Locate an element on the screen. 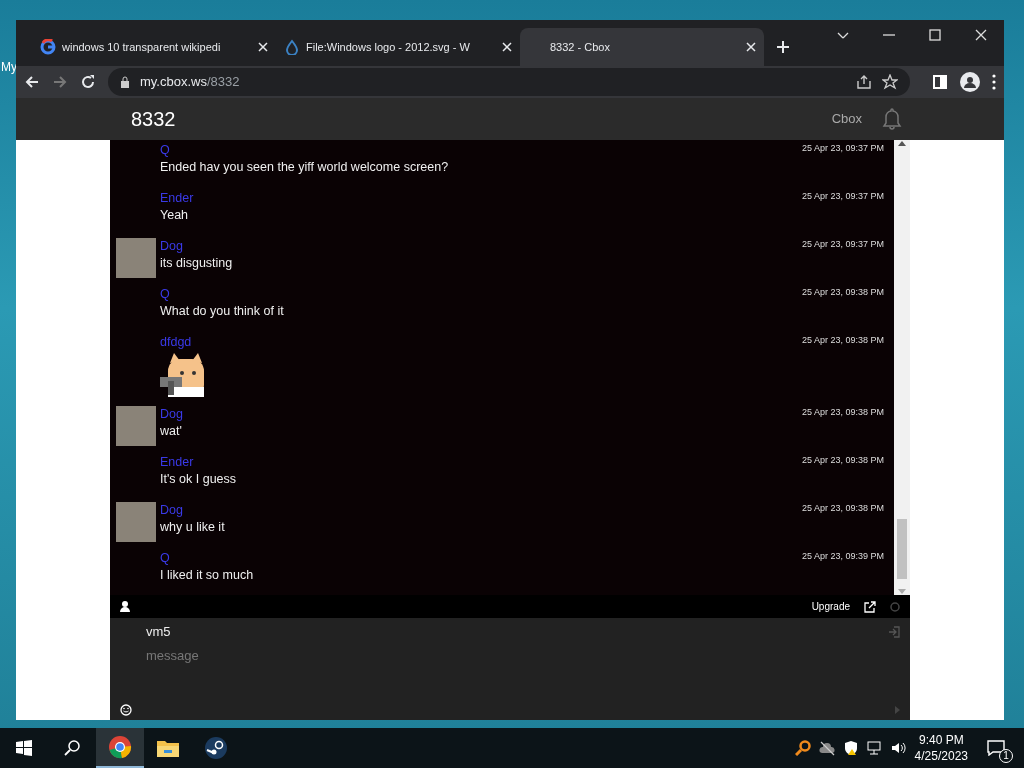 The height and width of the screenshot is (768, 1024). notifications-button: 1 is located at coordinates (996, 748).